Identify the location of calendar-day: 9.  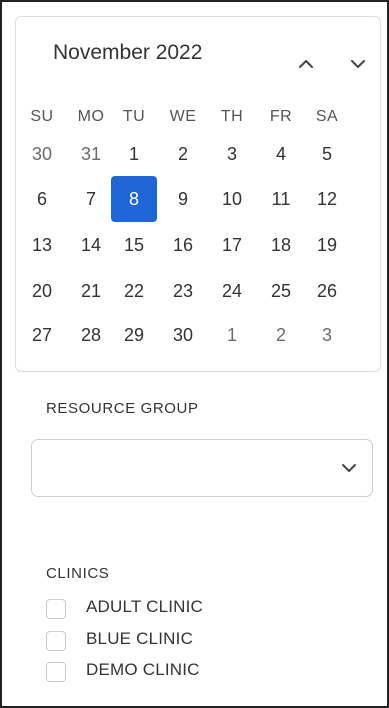
(183, 199).